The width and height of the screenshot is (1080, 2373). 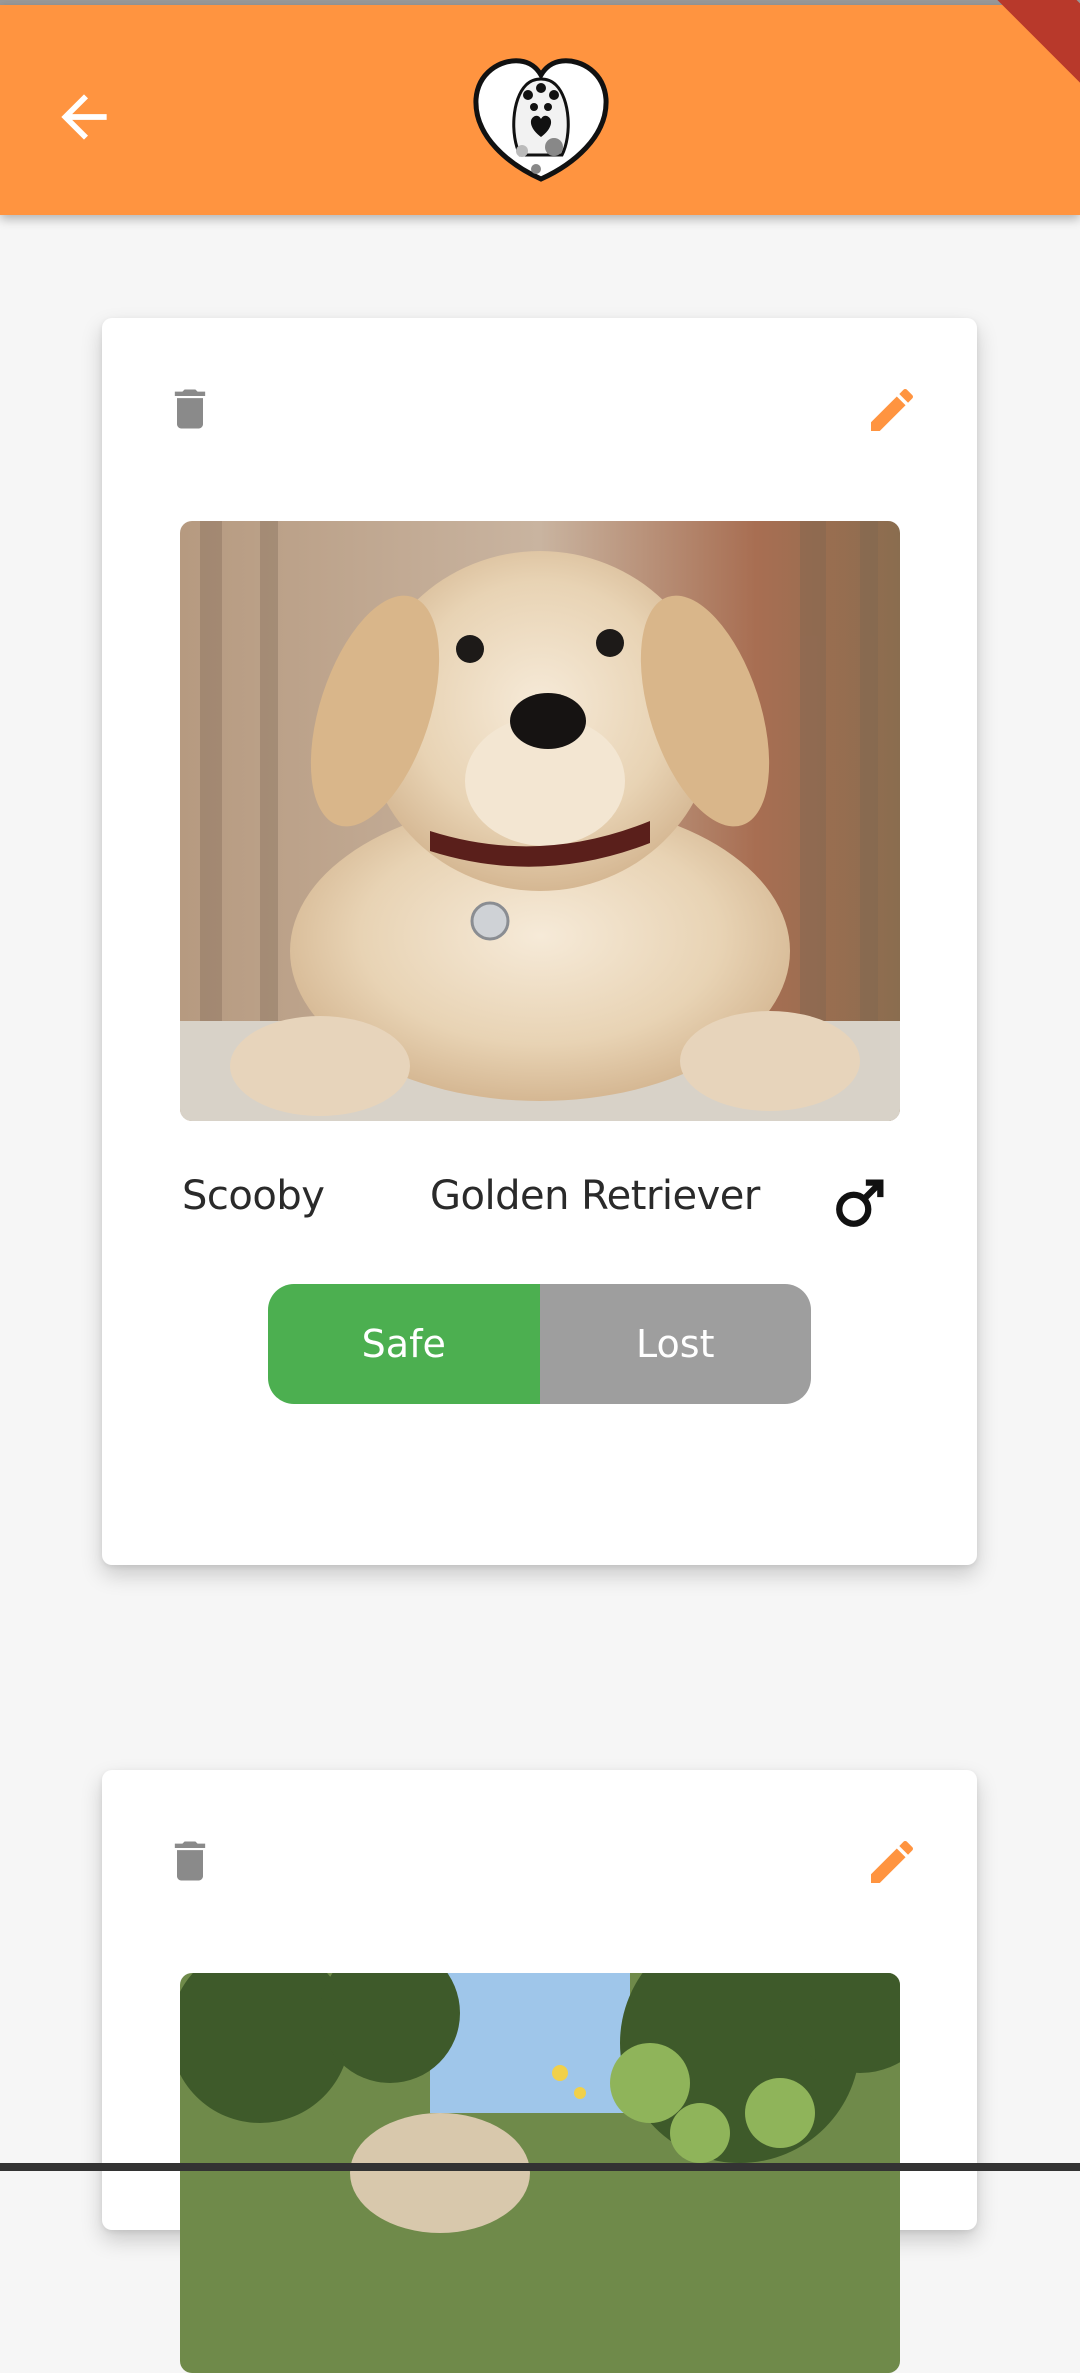 I want to click on status-toggle: Safe Lost, so click(x=539, y=1344).